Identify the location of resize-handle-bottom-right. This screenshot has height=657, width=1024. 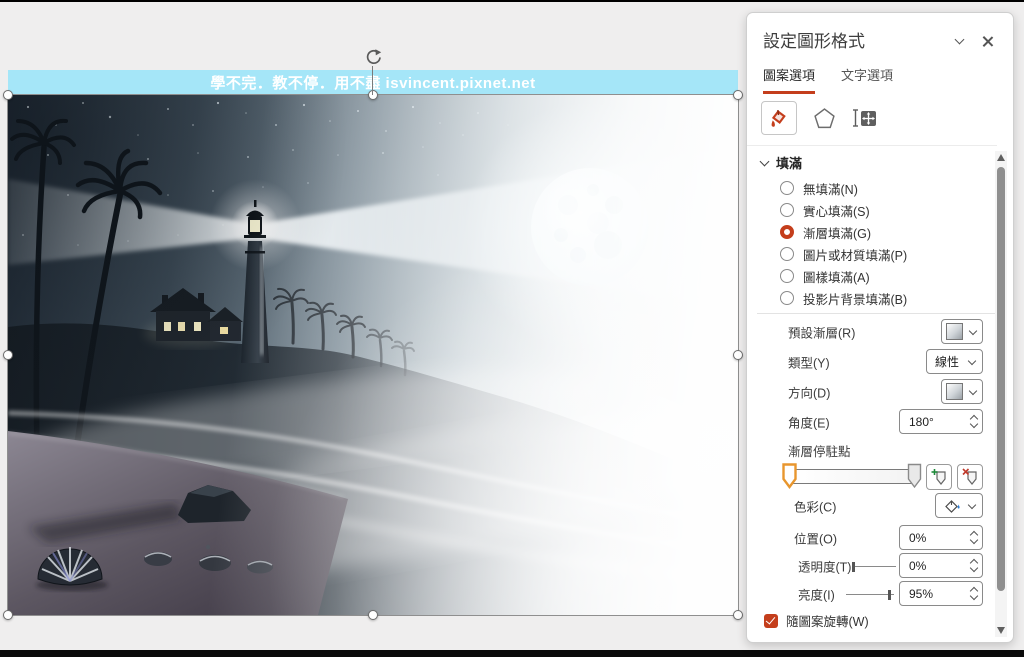
(738, 615).